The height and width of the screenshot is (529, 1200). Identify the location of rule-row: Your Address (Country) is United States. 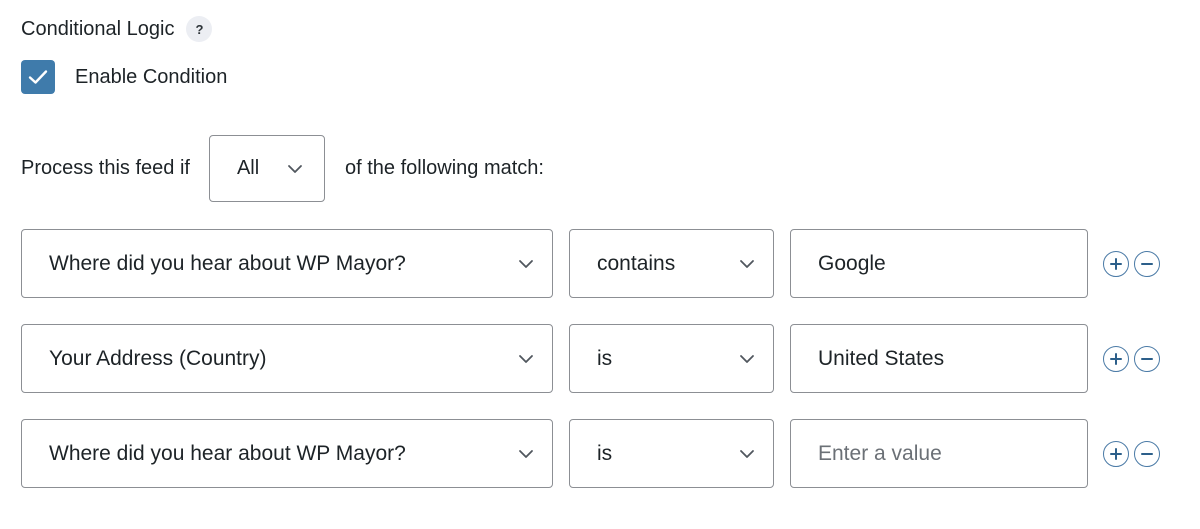
(601, 358).